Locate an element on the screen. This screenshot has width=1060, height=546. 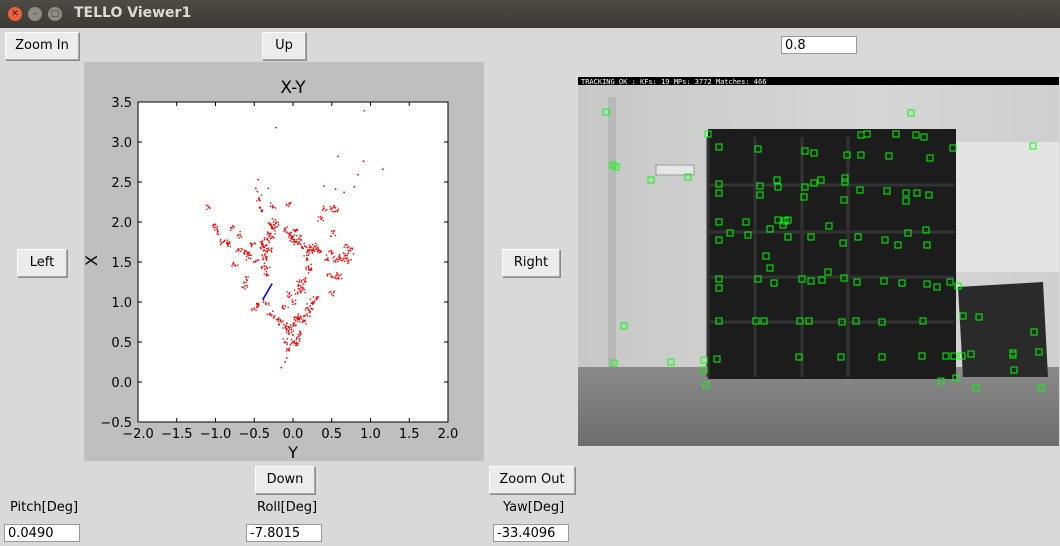
down-button: Down is located at coordinates (285, 480).